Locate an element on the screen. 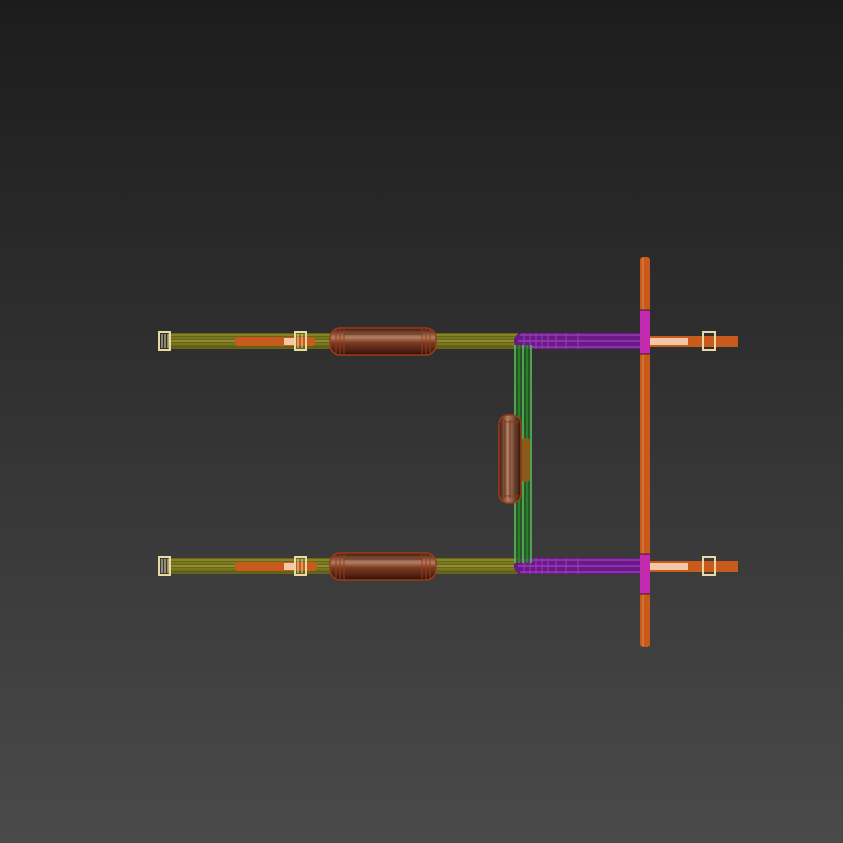  top-purple-elbow is located at coordinates (579, 341).